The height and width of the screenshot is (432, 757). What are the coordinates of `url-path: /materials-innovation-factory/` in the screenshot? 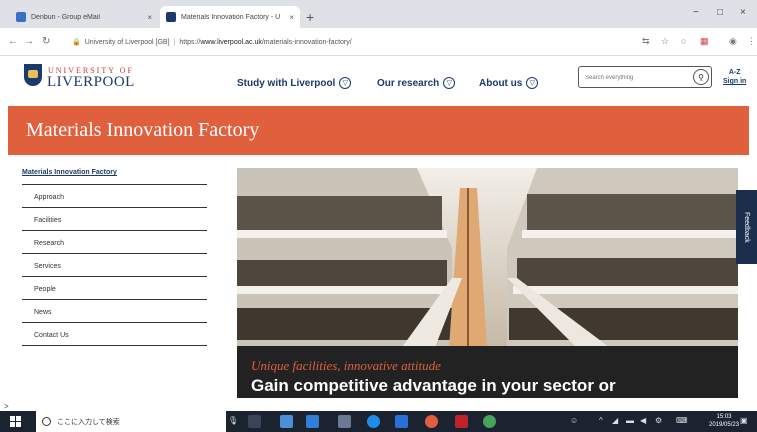 It's located at (306, 42).